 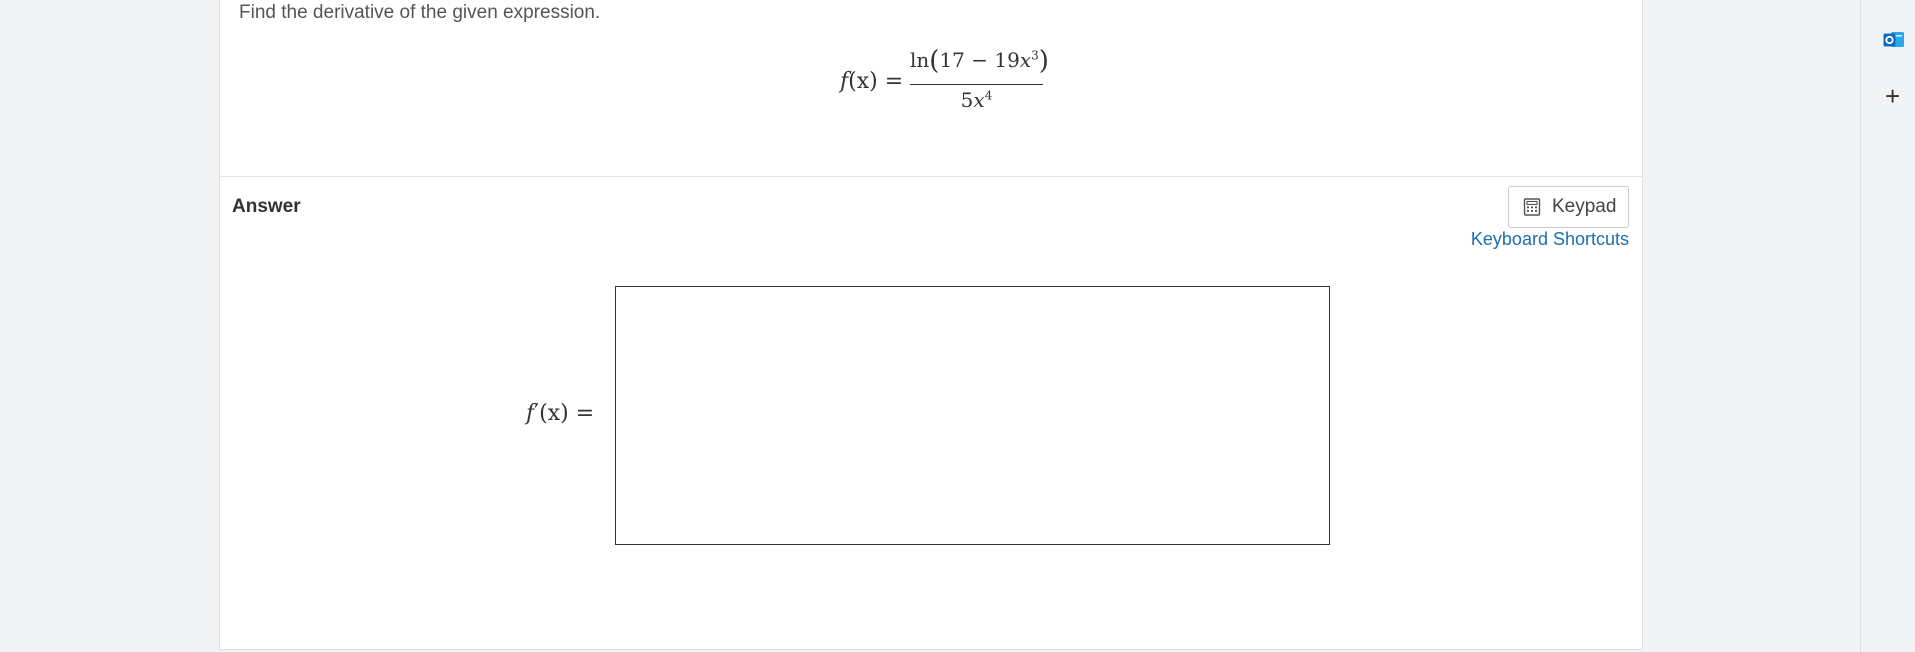 I want to click on denominator-coefficient: 5, so click(x=967, y=100).